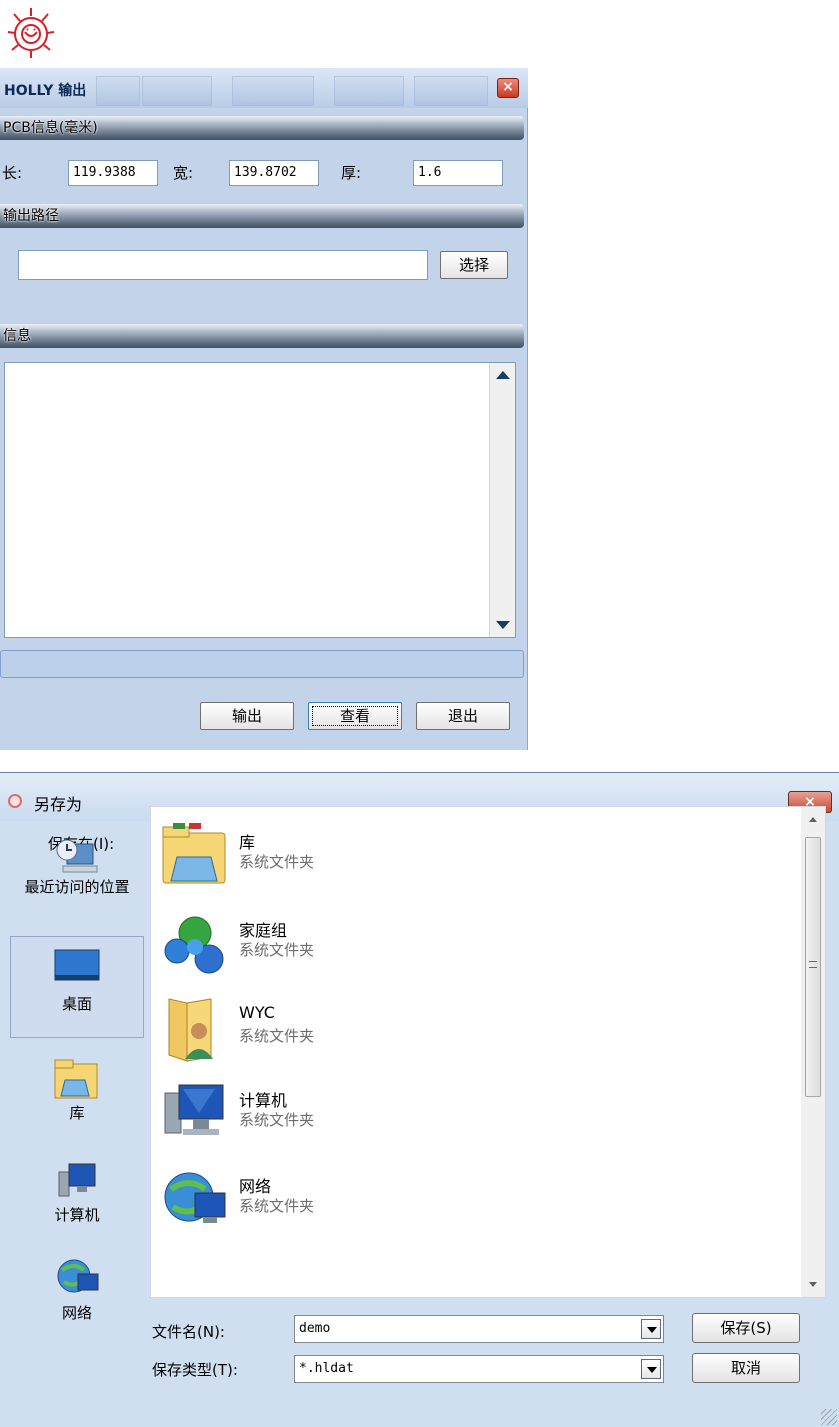 This screenshot has width=839, height=1427. Describe the element at coordinates (247, 716) in the screenshot. I see `output-button: 输出` at that location.